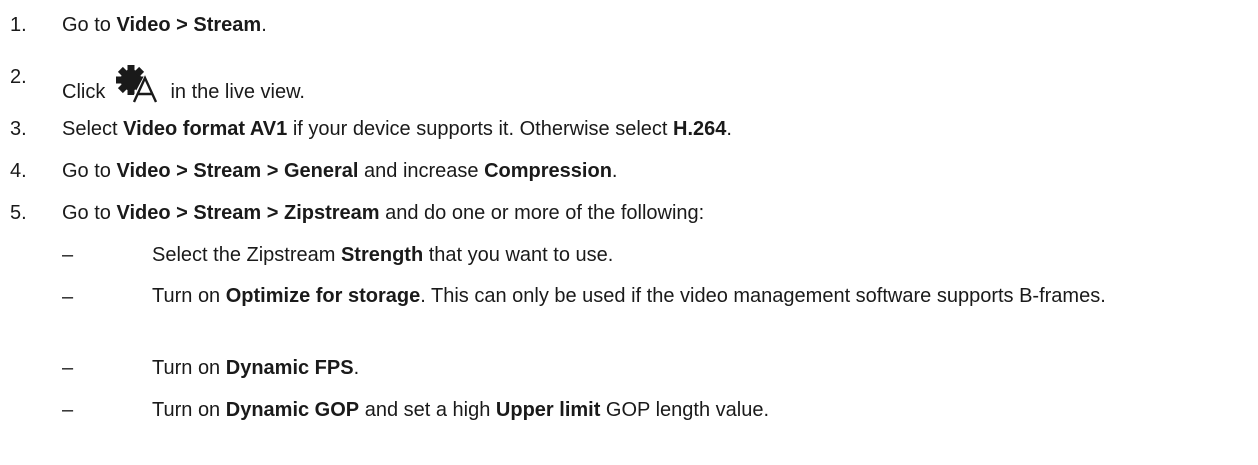 The width and height of the screenshot is (1258, 465). What do you see at coordinates (18, 213) in the screenshot?
I see `step-number: 5.` at bounding box center [18, 213].